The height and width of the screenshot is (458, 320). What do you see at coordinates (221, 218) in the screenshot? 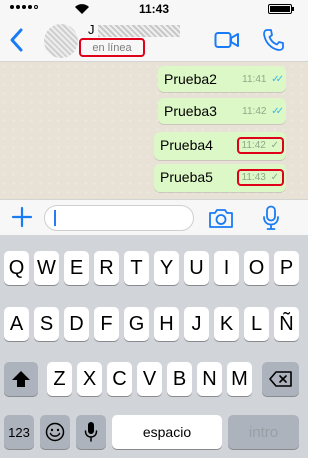
I see `camera-icon` at bounding box center [221, 218].